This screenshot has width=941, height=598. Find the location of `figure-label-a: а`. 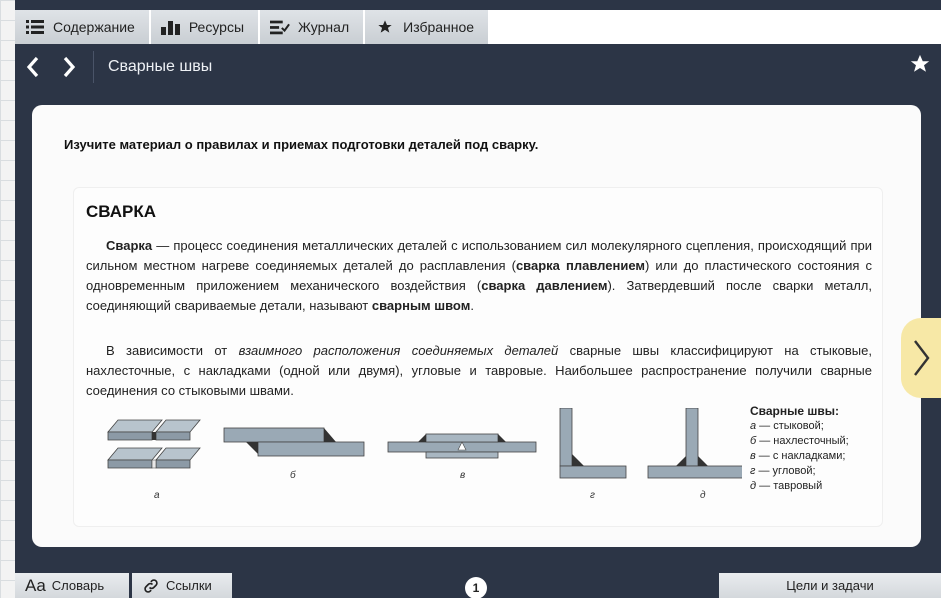

figure-label-a: а is located at coordinates (157, 495).